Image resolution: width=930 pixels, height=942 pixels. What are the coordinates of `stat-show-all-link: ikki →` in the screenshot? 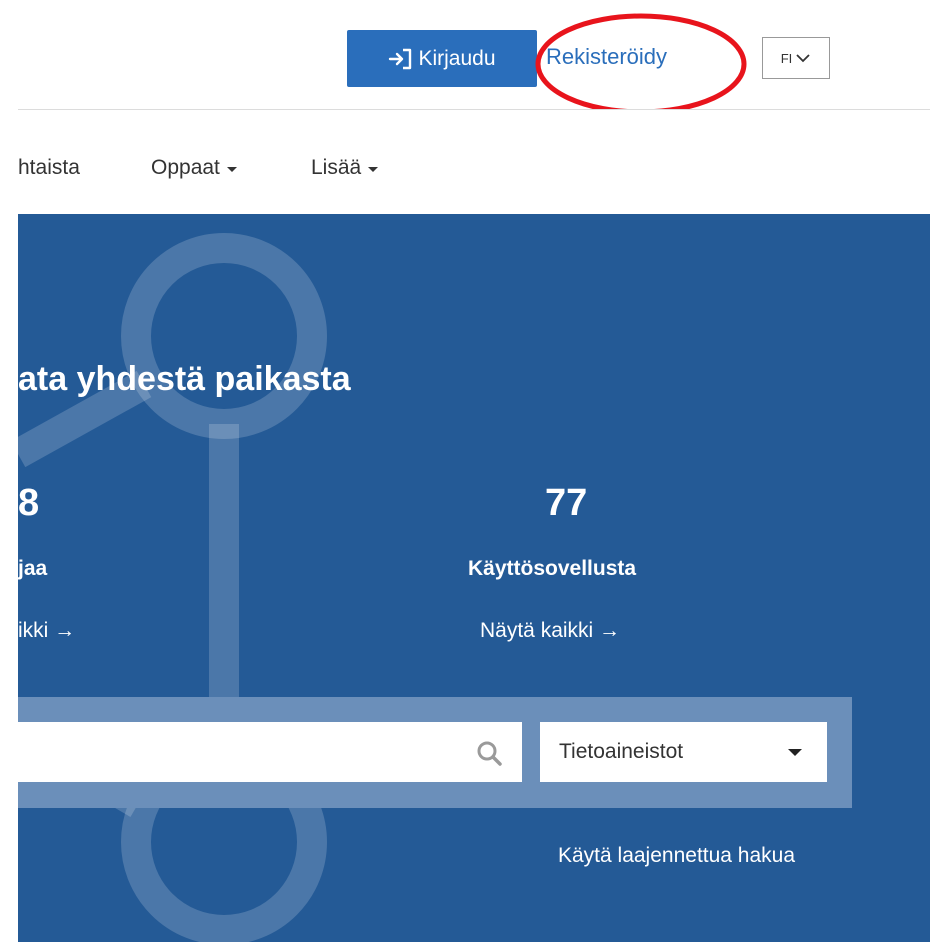 It's located at (46, 631).